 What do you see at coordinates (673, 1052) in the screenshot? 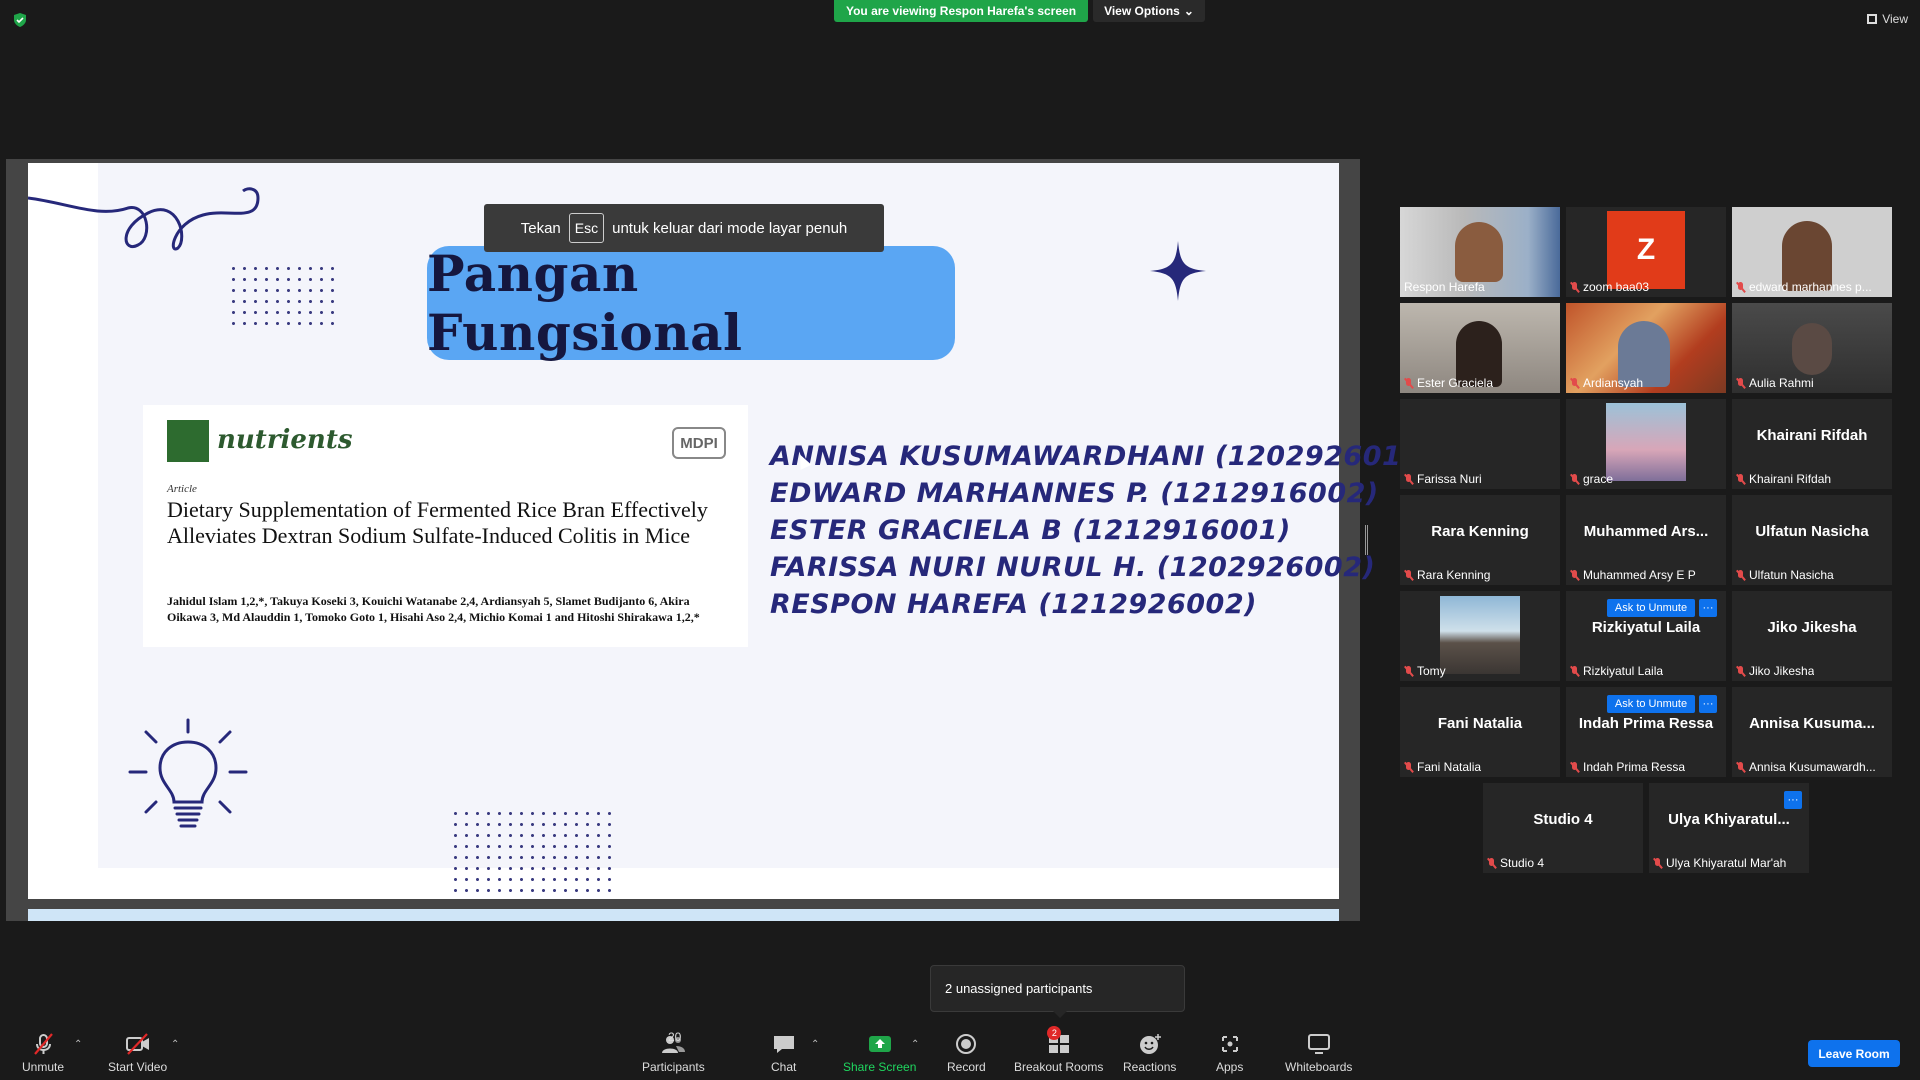
I see `participants-button: 20 Participants` at bounding box center [673, 1052].